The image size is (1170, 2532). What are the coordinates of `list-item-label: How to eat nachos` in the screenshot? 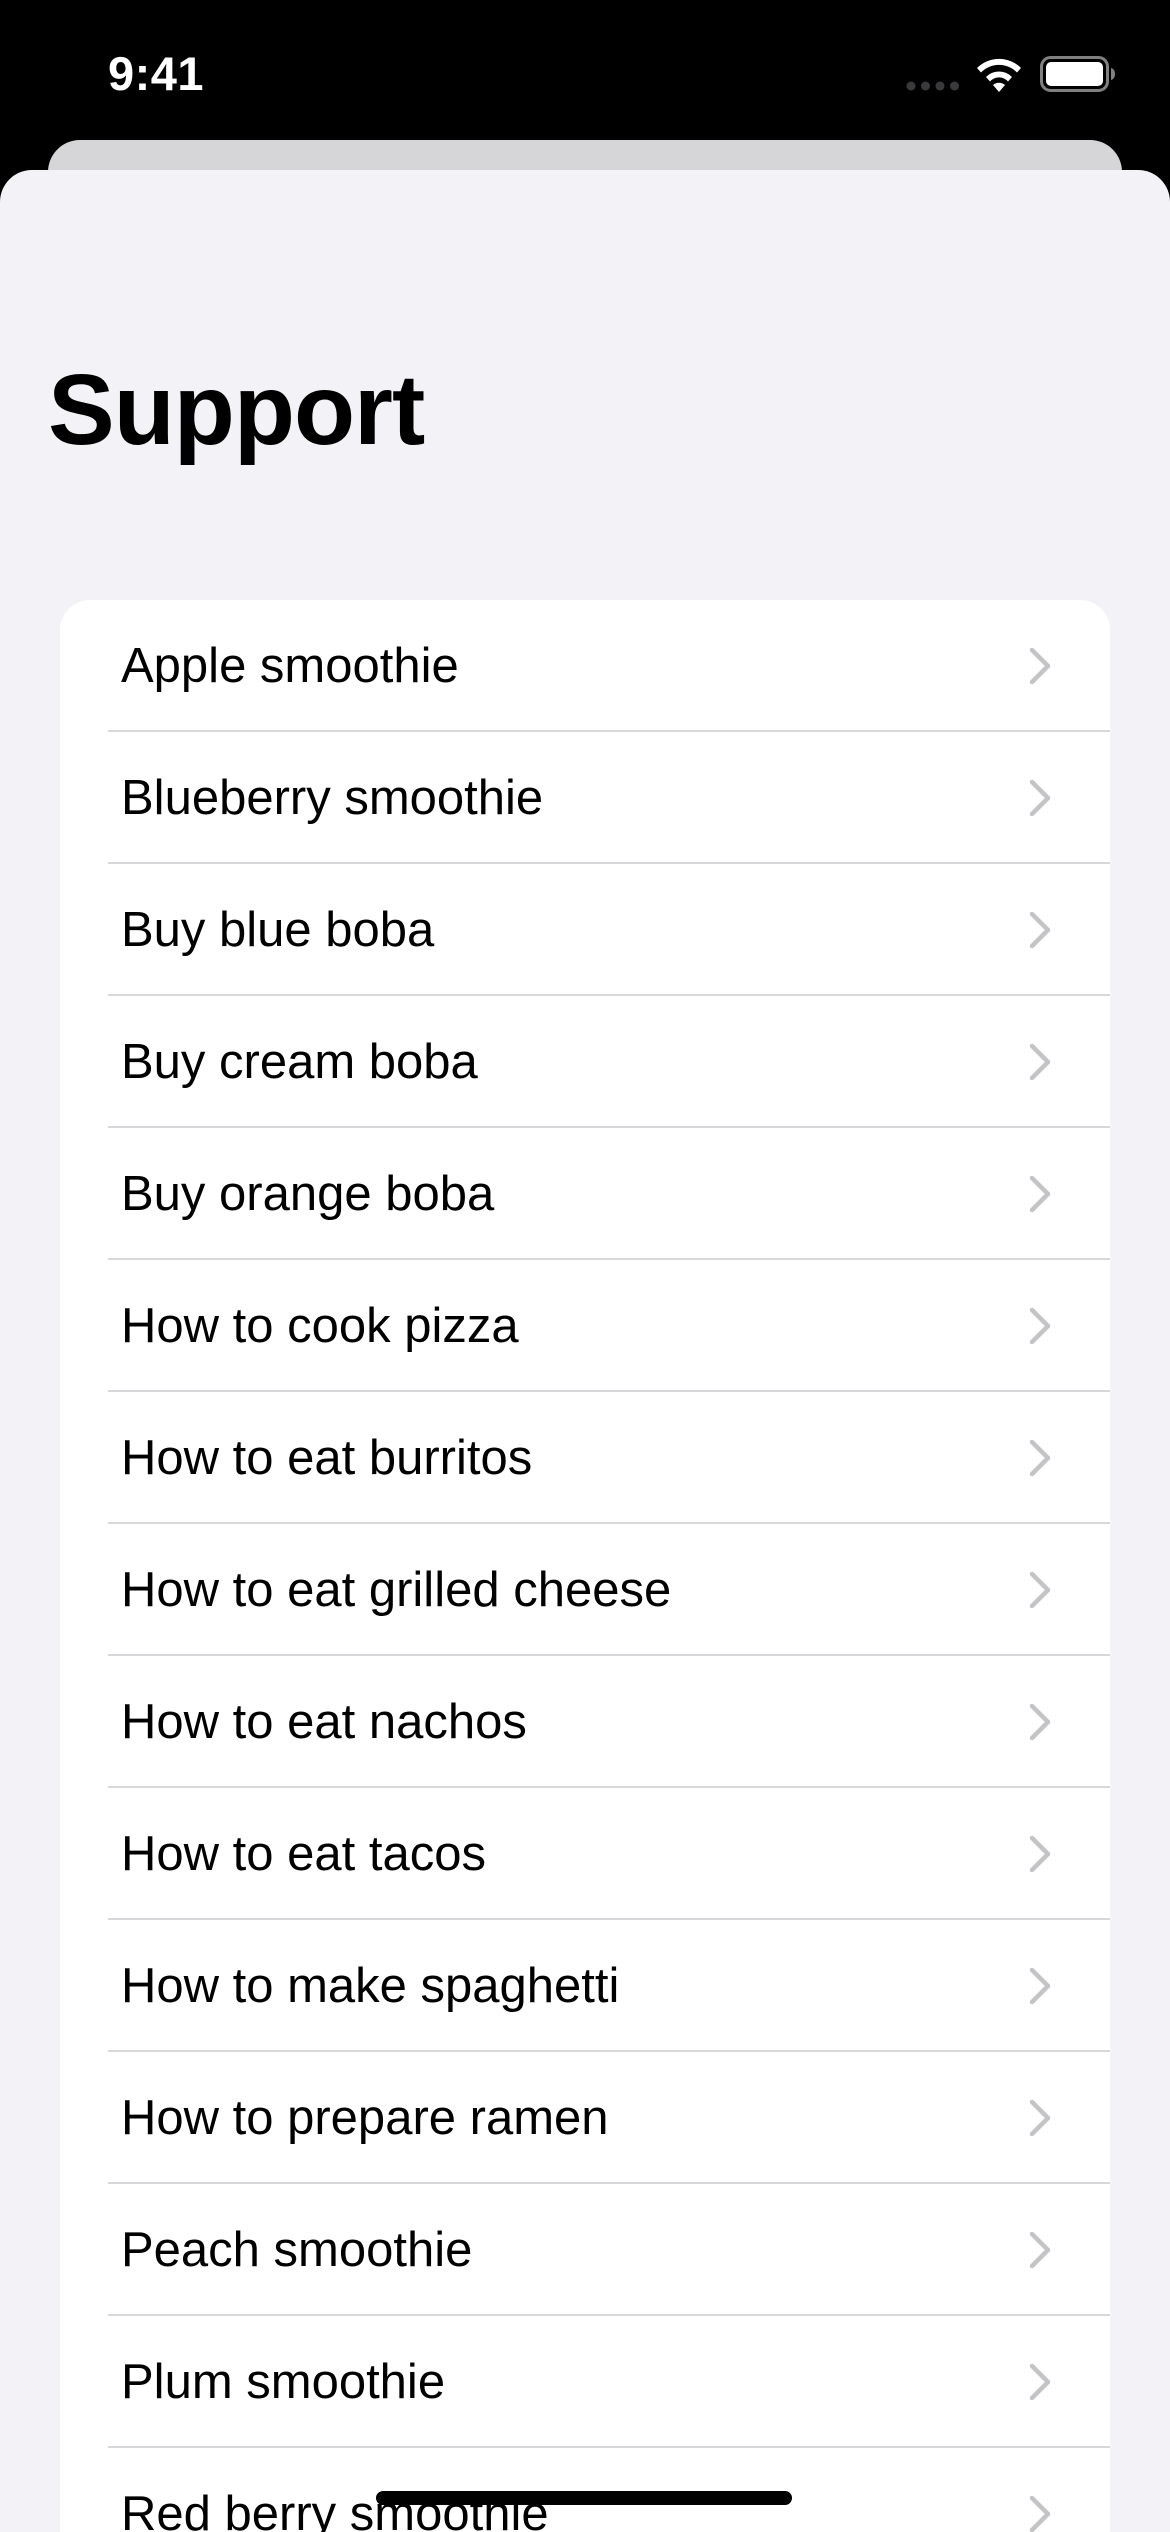 It's located at (324, 1722).